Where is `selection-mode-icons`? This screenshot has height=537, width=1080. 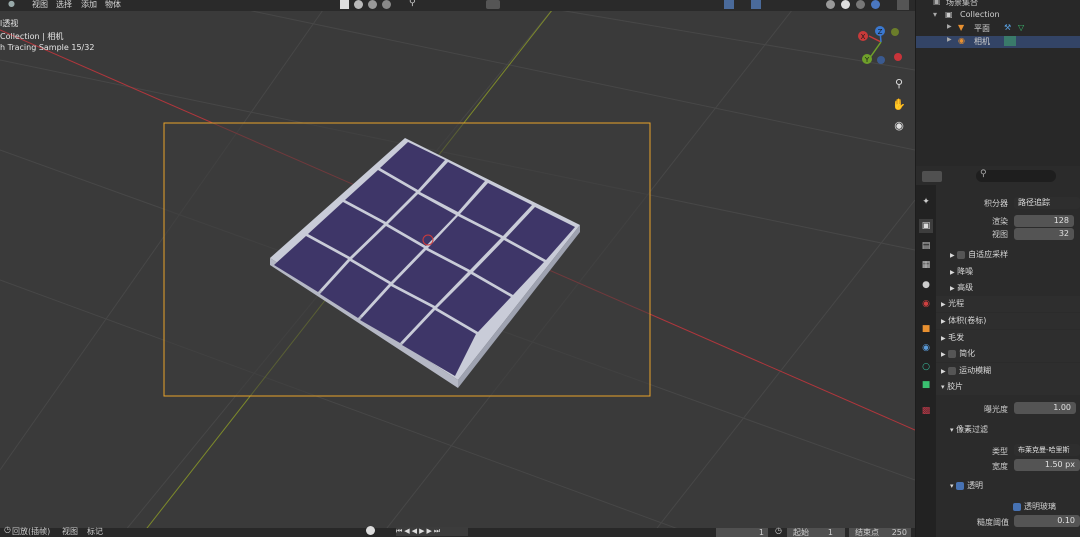 selection-mode-icons is located at coordinates (380, 5).